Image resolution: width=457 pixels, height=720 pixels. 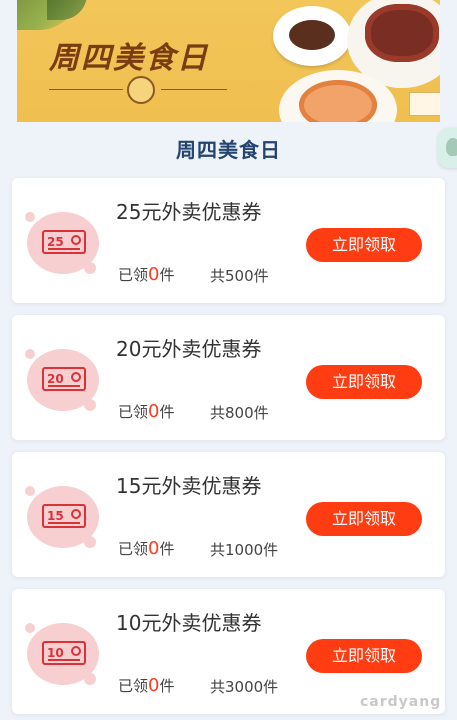 What do you see at coordinates (129, 58) in the screenshot?
I see `banner-title: 周四美食日` at bounding box center [129, 58].